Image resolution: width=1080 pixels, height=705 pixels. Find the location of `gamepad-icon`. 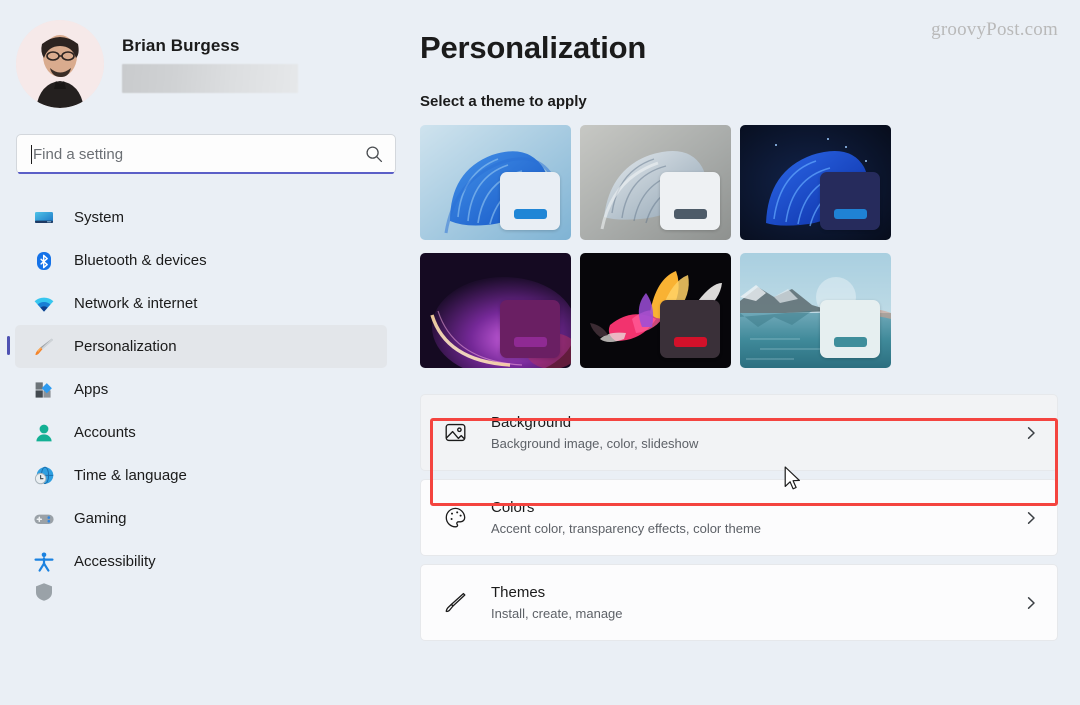

gamepad-icon is located at coordinates (44, 519).